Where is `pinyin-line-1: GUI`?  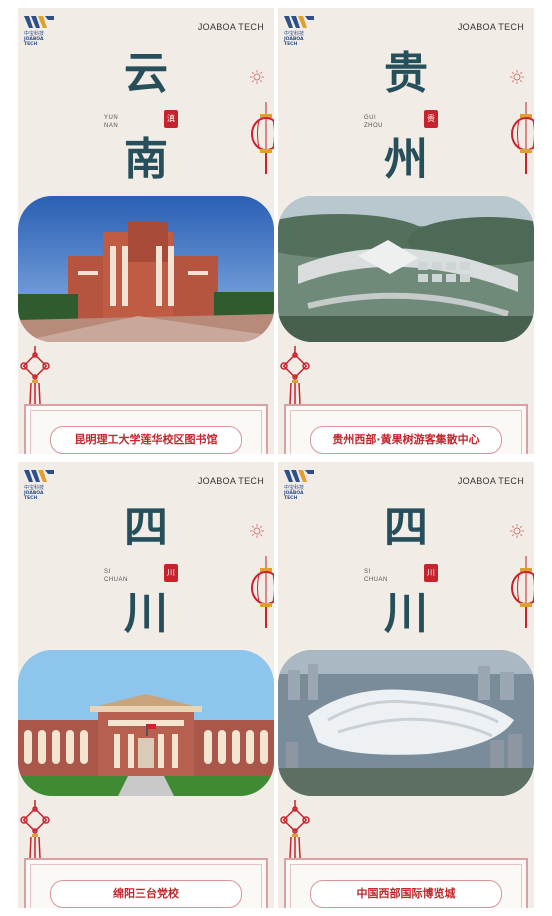 pinyin-line-1: GUI is located at coordinates (370, 118).